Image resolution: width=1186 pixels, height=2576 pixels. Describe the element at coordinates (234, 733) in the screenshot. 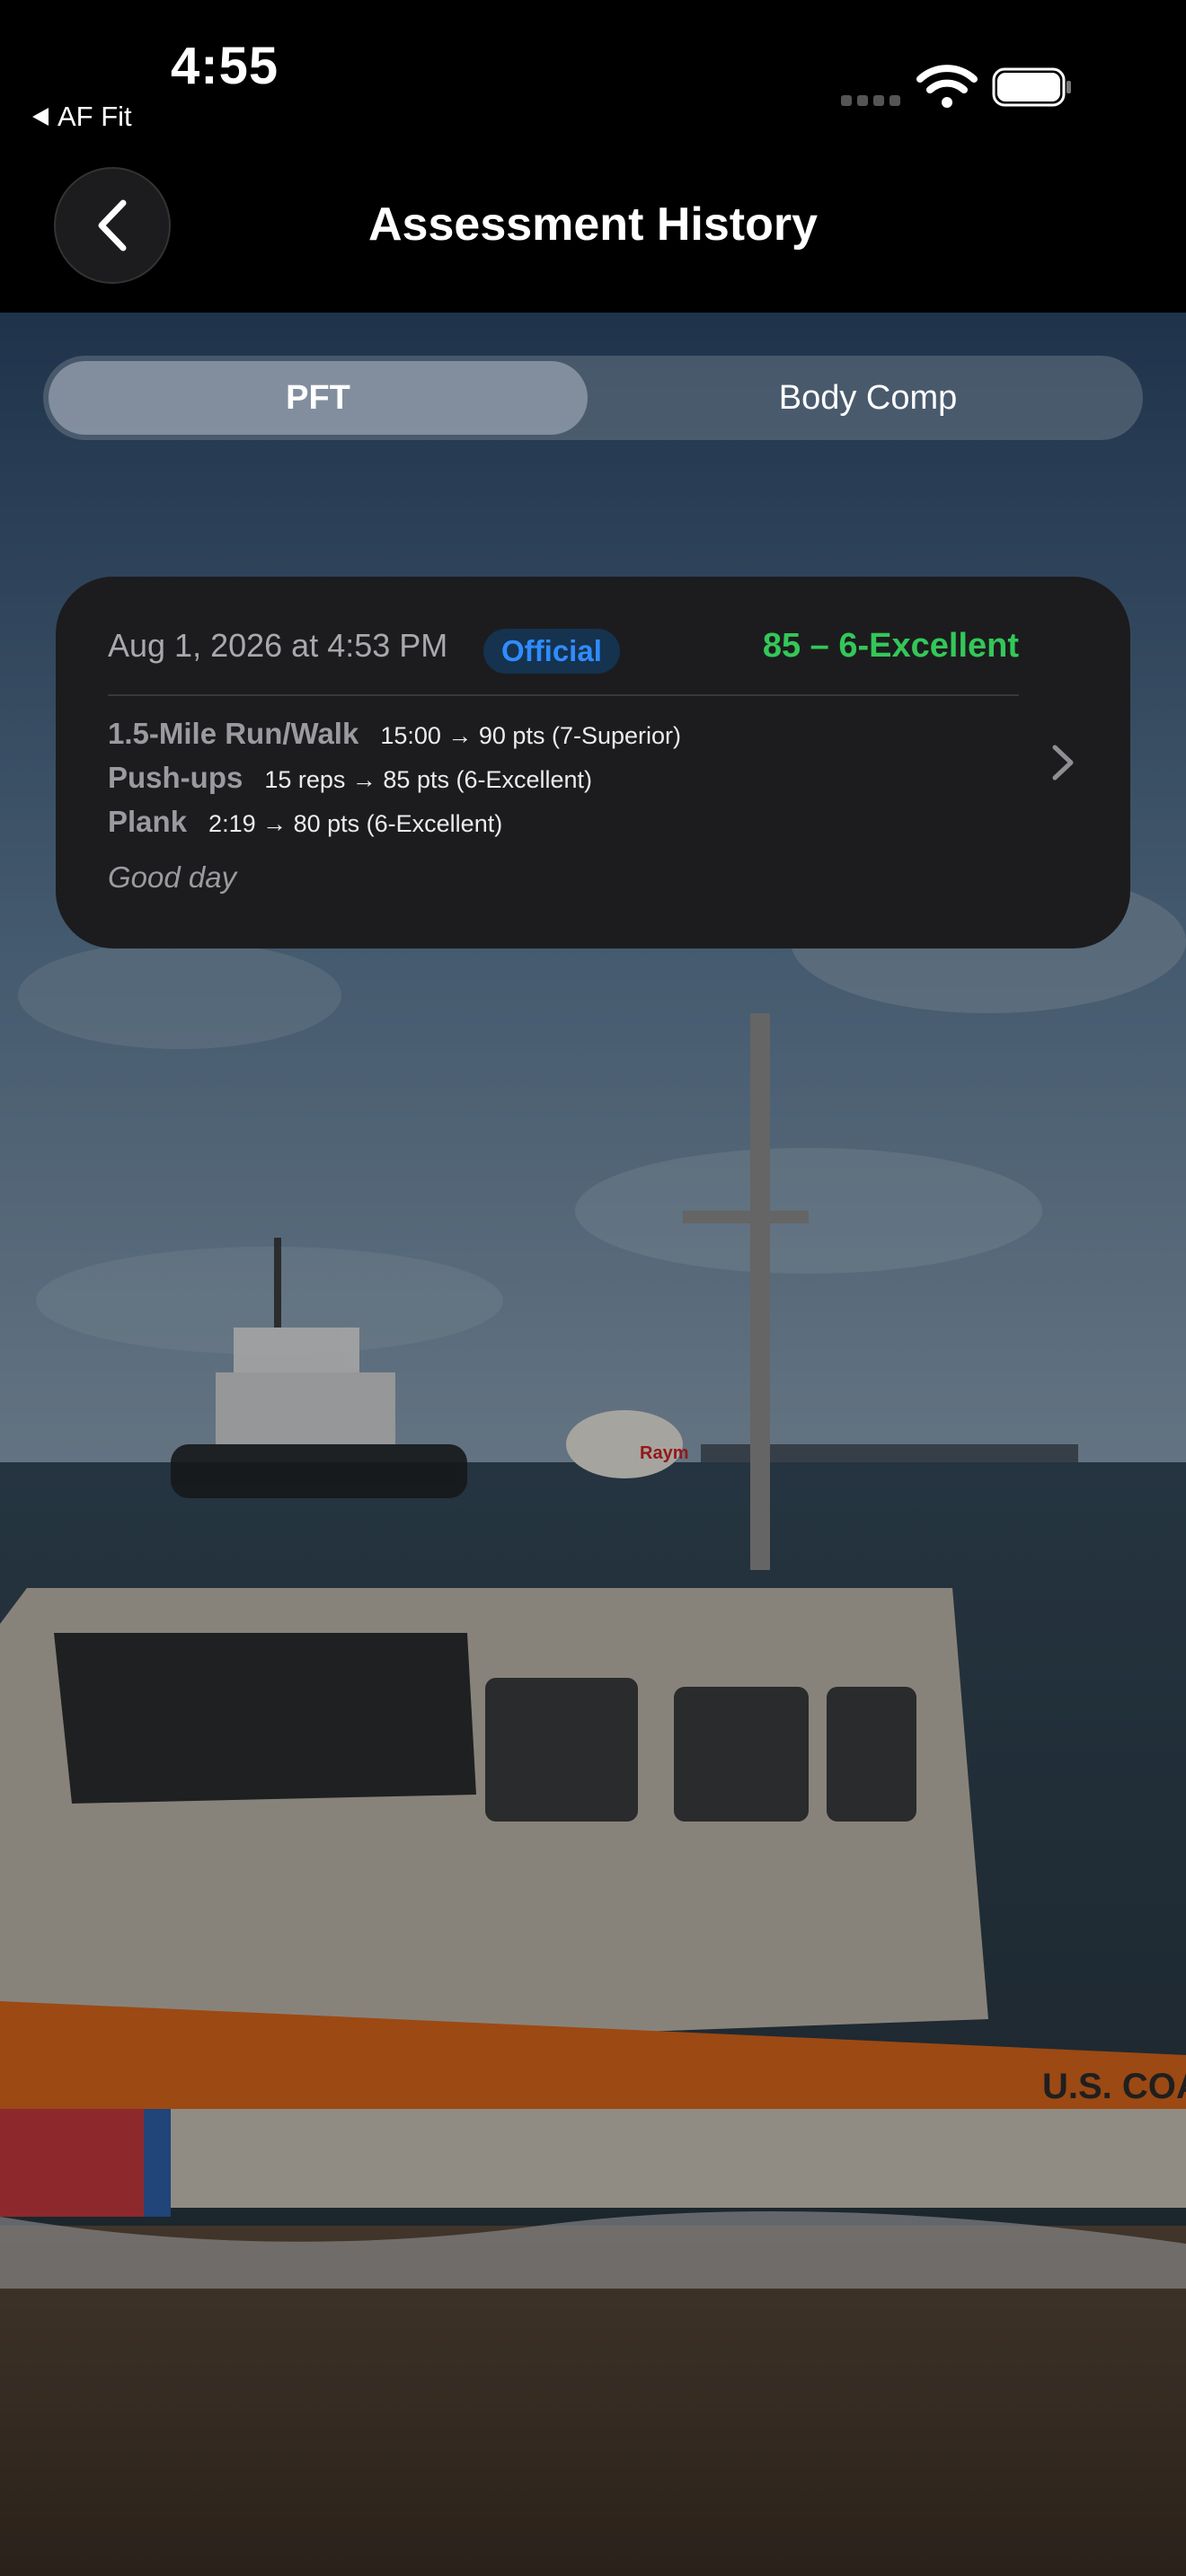

I see `component-event: 1.5-Mile Run/Walk` at that location.